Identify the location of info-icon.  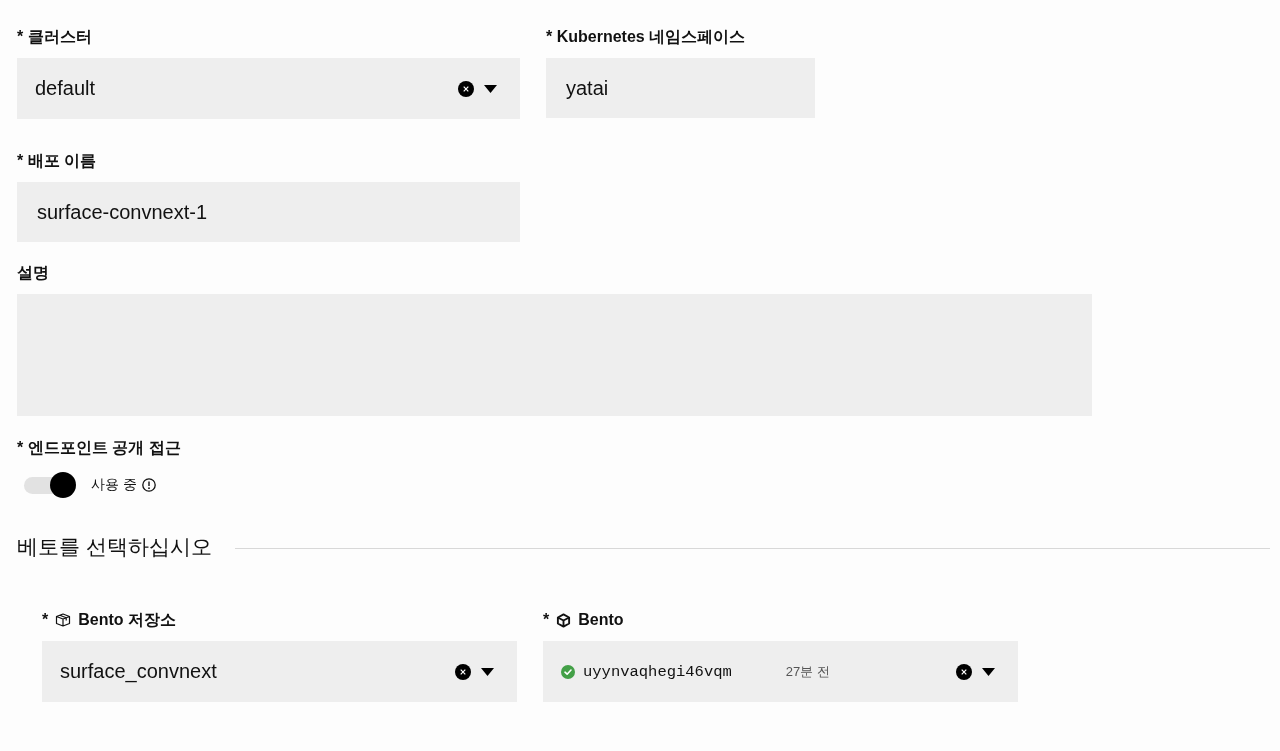
(148, 485).